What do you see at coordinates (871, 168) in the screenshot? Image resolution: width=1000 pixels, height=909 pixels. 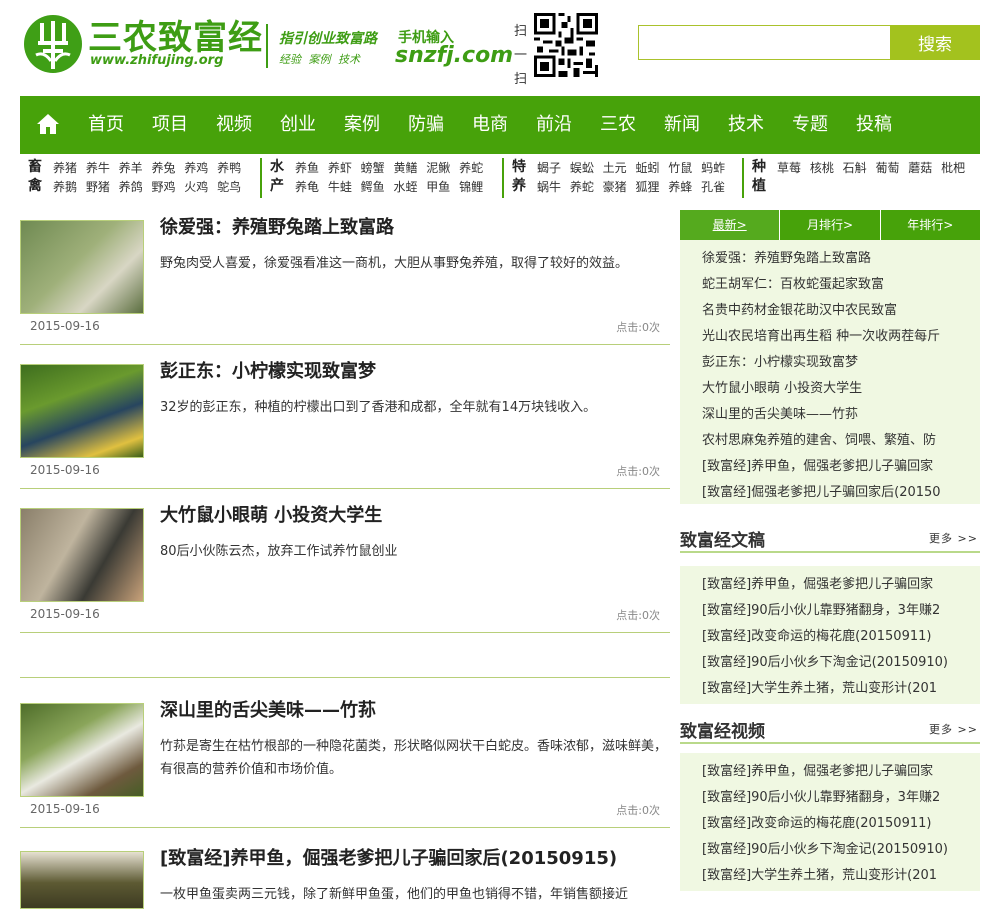 I see `category-links: 草莓 核桃 石斛 葡萄 蘑菇 枇杷` at bounding box center [871, 168].